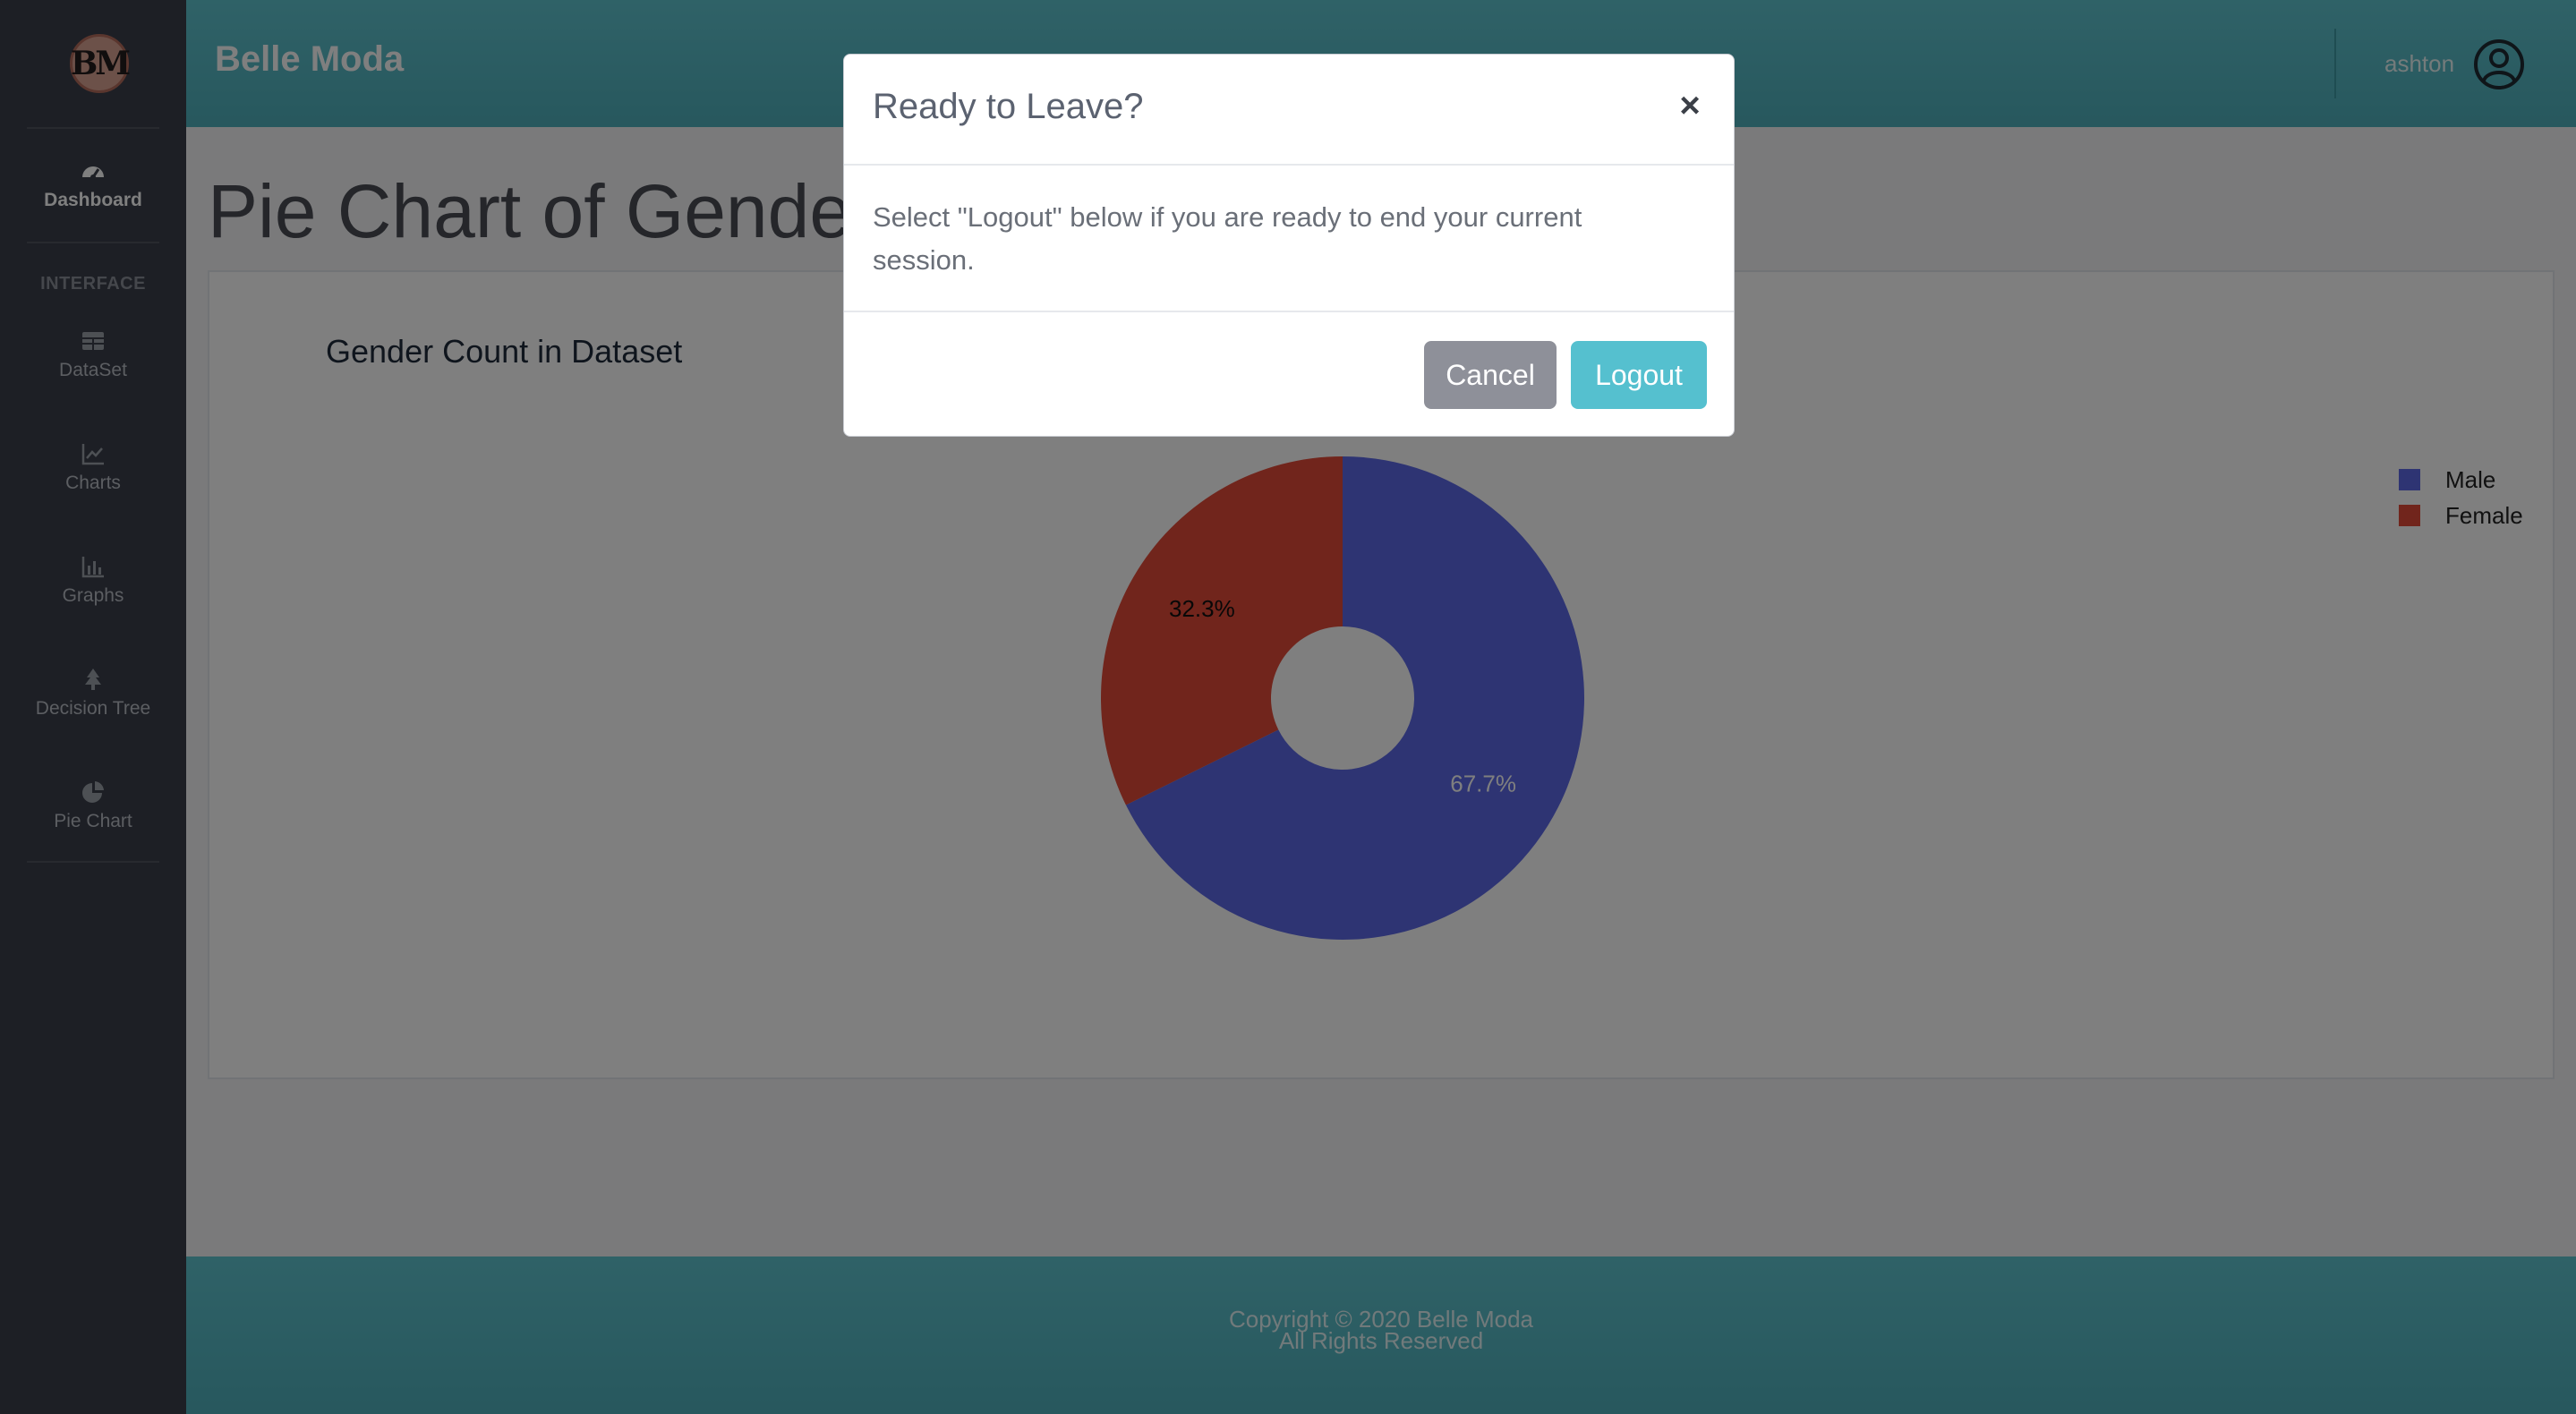 The height and width of the screenshot is (1414, 2576). I want to click on modal-title: Ready to Leave?, so click(1008, 106).